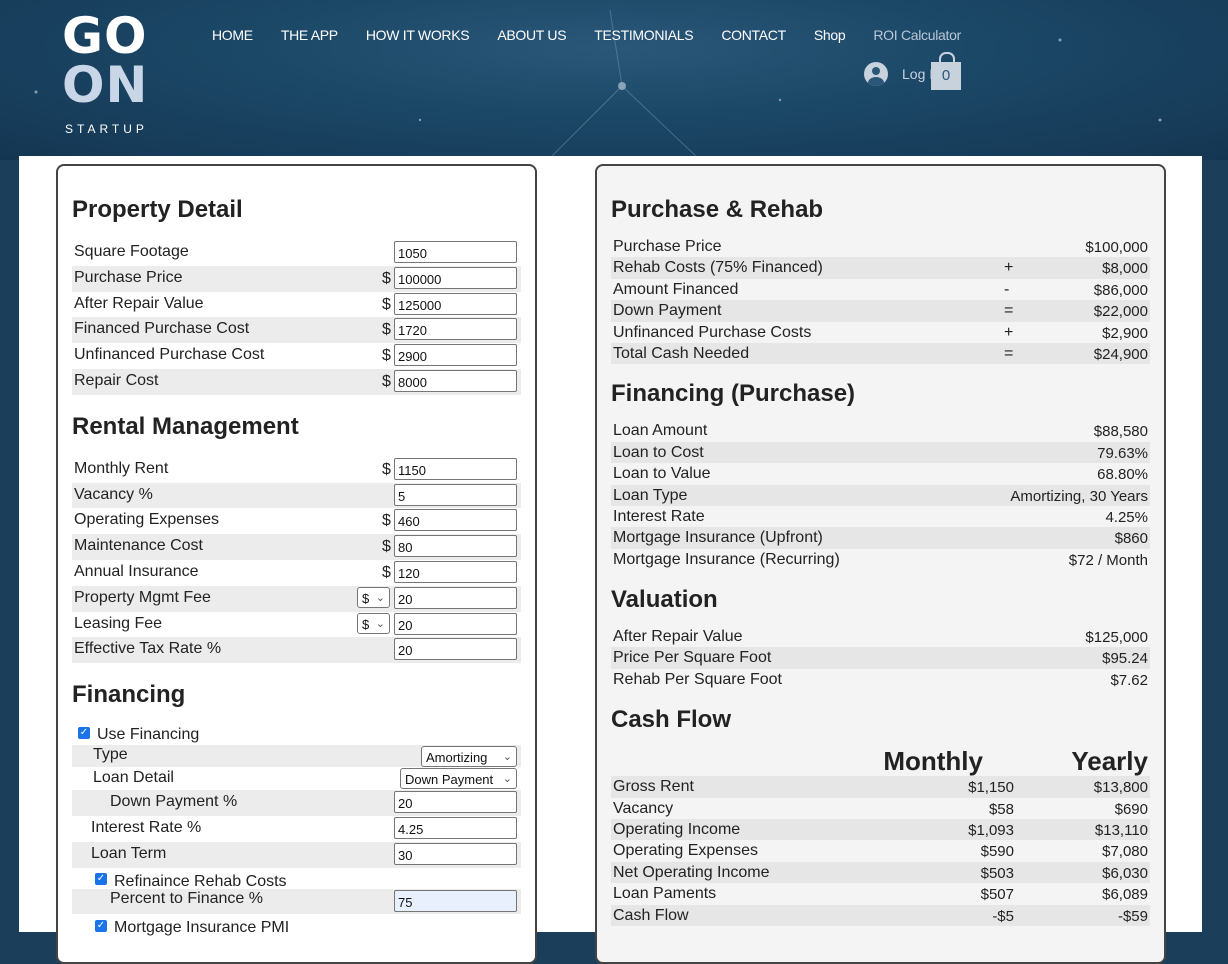 The image size is (1228, 964). What do you see at coordinates (643, 35) in the screenshot?
I see `nav-testimonials: TESTIMONIALS` at bounding box center [643, 35].